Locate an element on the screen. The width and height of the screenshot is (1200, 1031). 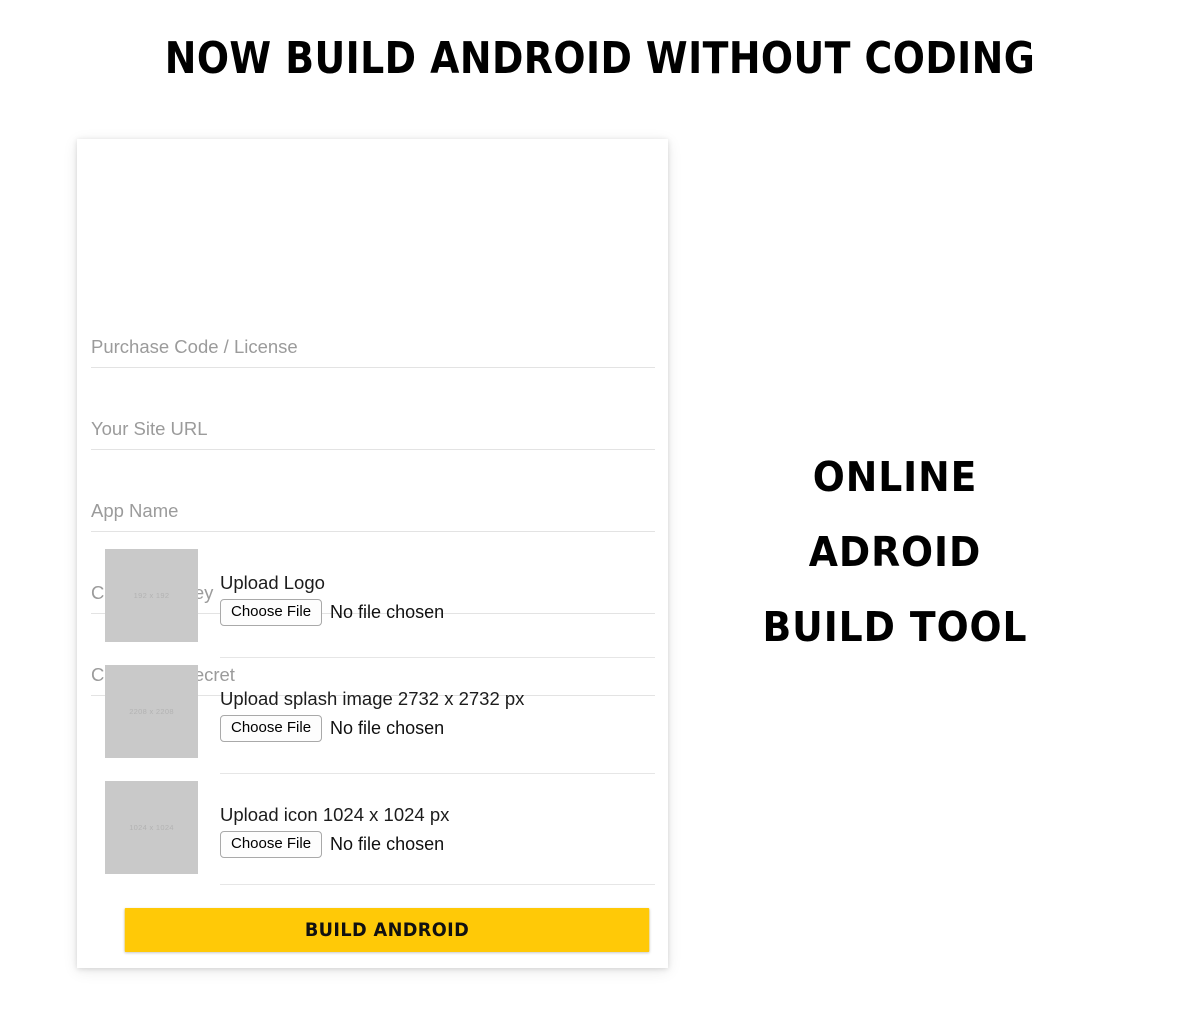
icon-file-input: Choose File No file chosen is located at coordinates (437, 844).